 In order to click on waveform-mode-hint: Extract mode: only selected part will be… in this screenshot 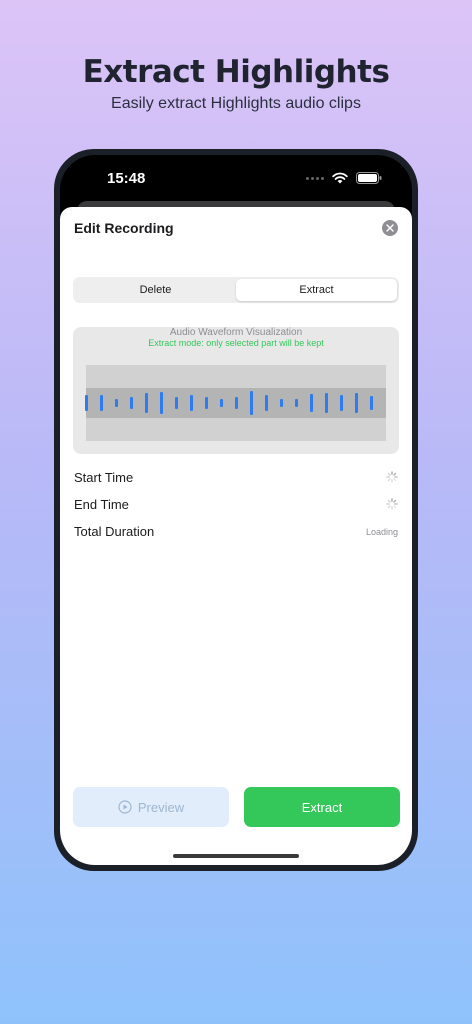, I will do `click(236, 343)`.